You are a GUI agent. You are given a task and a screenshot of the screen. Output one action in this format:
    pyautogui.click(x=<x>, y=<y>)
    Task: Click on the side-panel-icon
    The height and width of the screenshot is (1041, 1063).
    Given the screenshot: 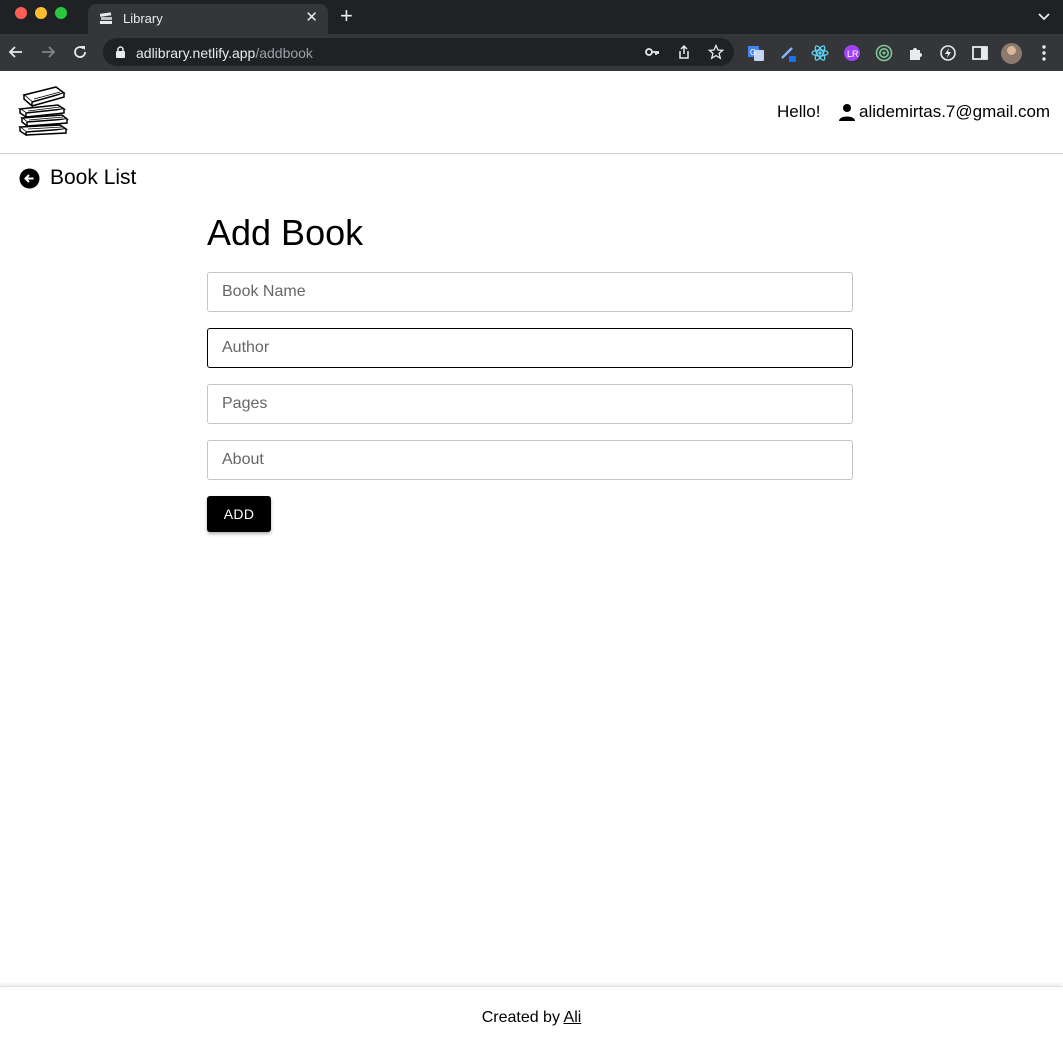 What is the action you would take?
    pyautogui.click(x=980, y=53)
    